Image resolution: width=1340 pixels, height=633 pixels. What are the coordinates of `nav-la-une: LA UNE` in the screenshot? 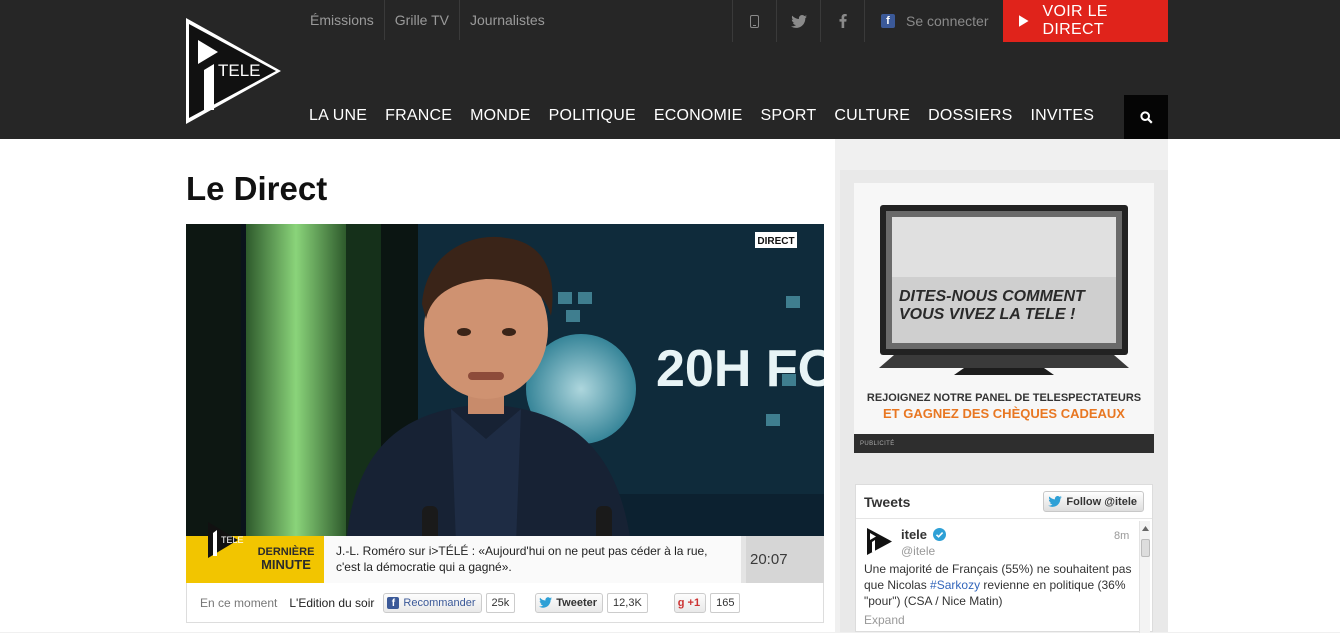 It's located at (338, 116).